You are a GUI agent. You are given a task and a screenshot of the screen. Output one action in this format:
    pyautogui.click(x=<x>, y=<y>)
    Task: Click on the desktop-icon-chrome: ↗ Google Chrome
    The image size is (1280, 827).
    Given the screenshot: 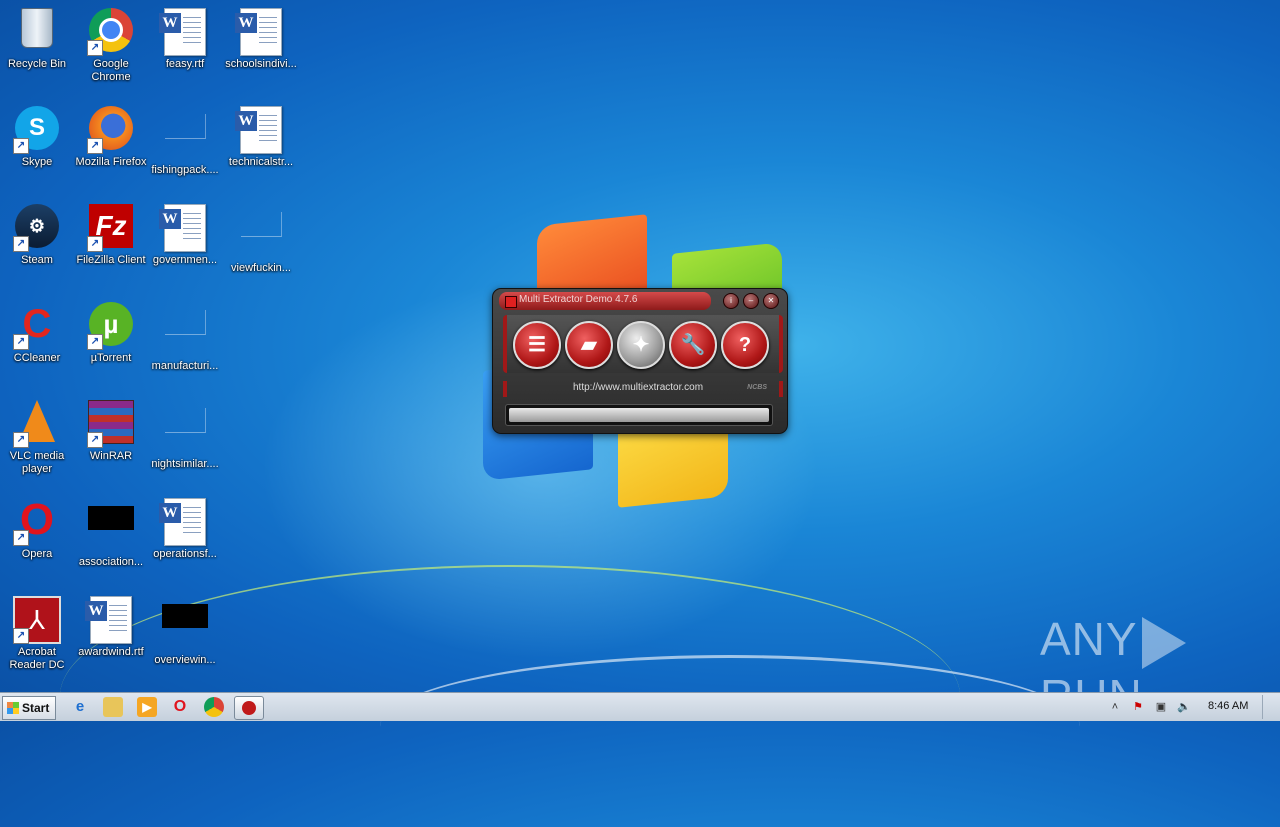 What is the action you would take?
    pyautogui.click(x=111, y=43)
    